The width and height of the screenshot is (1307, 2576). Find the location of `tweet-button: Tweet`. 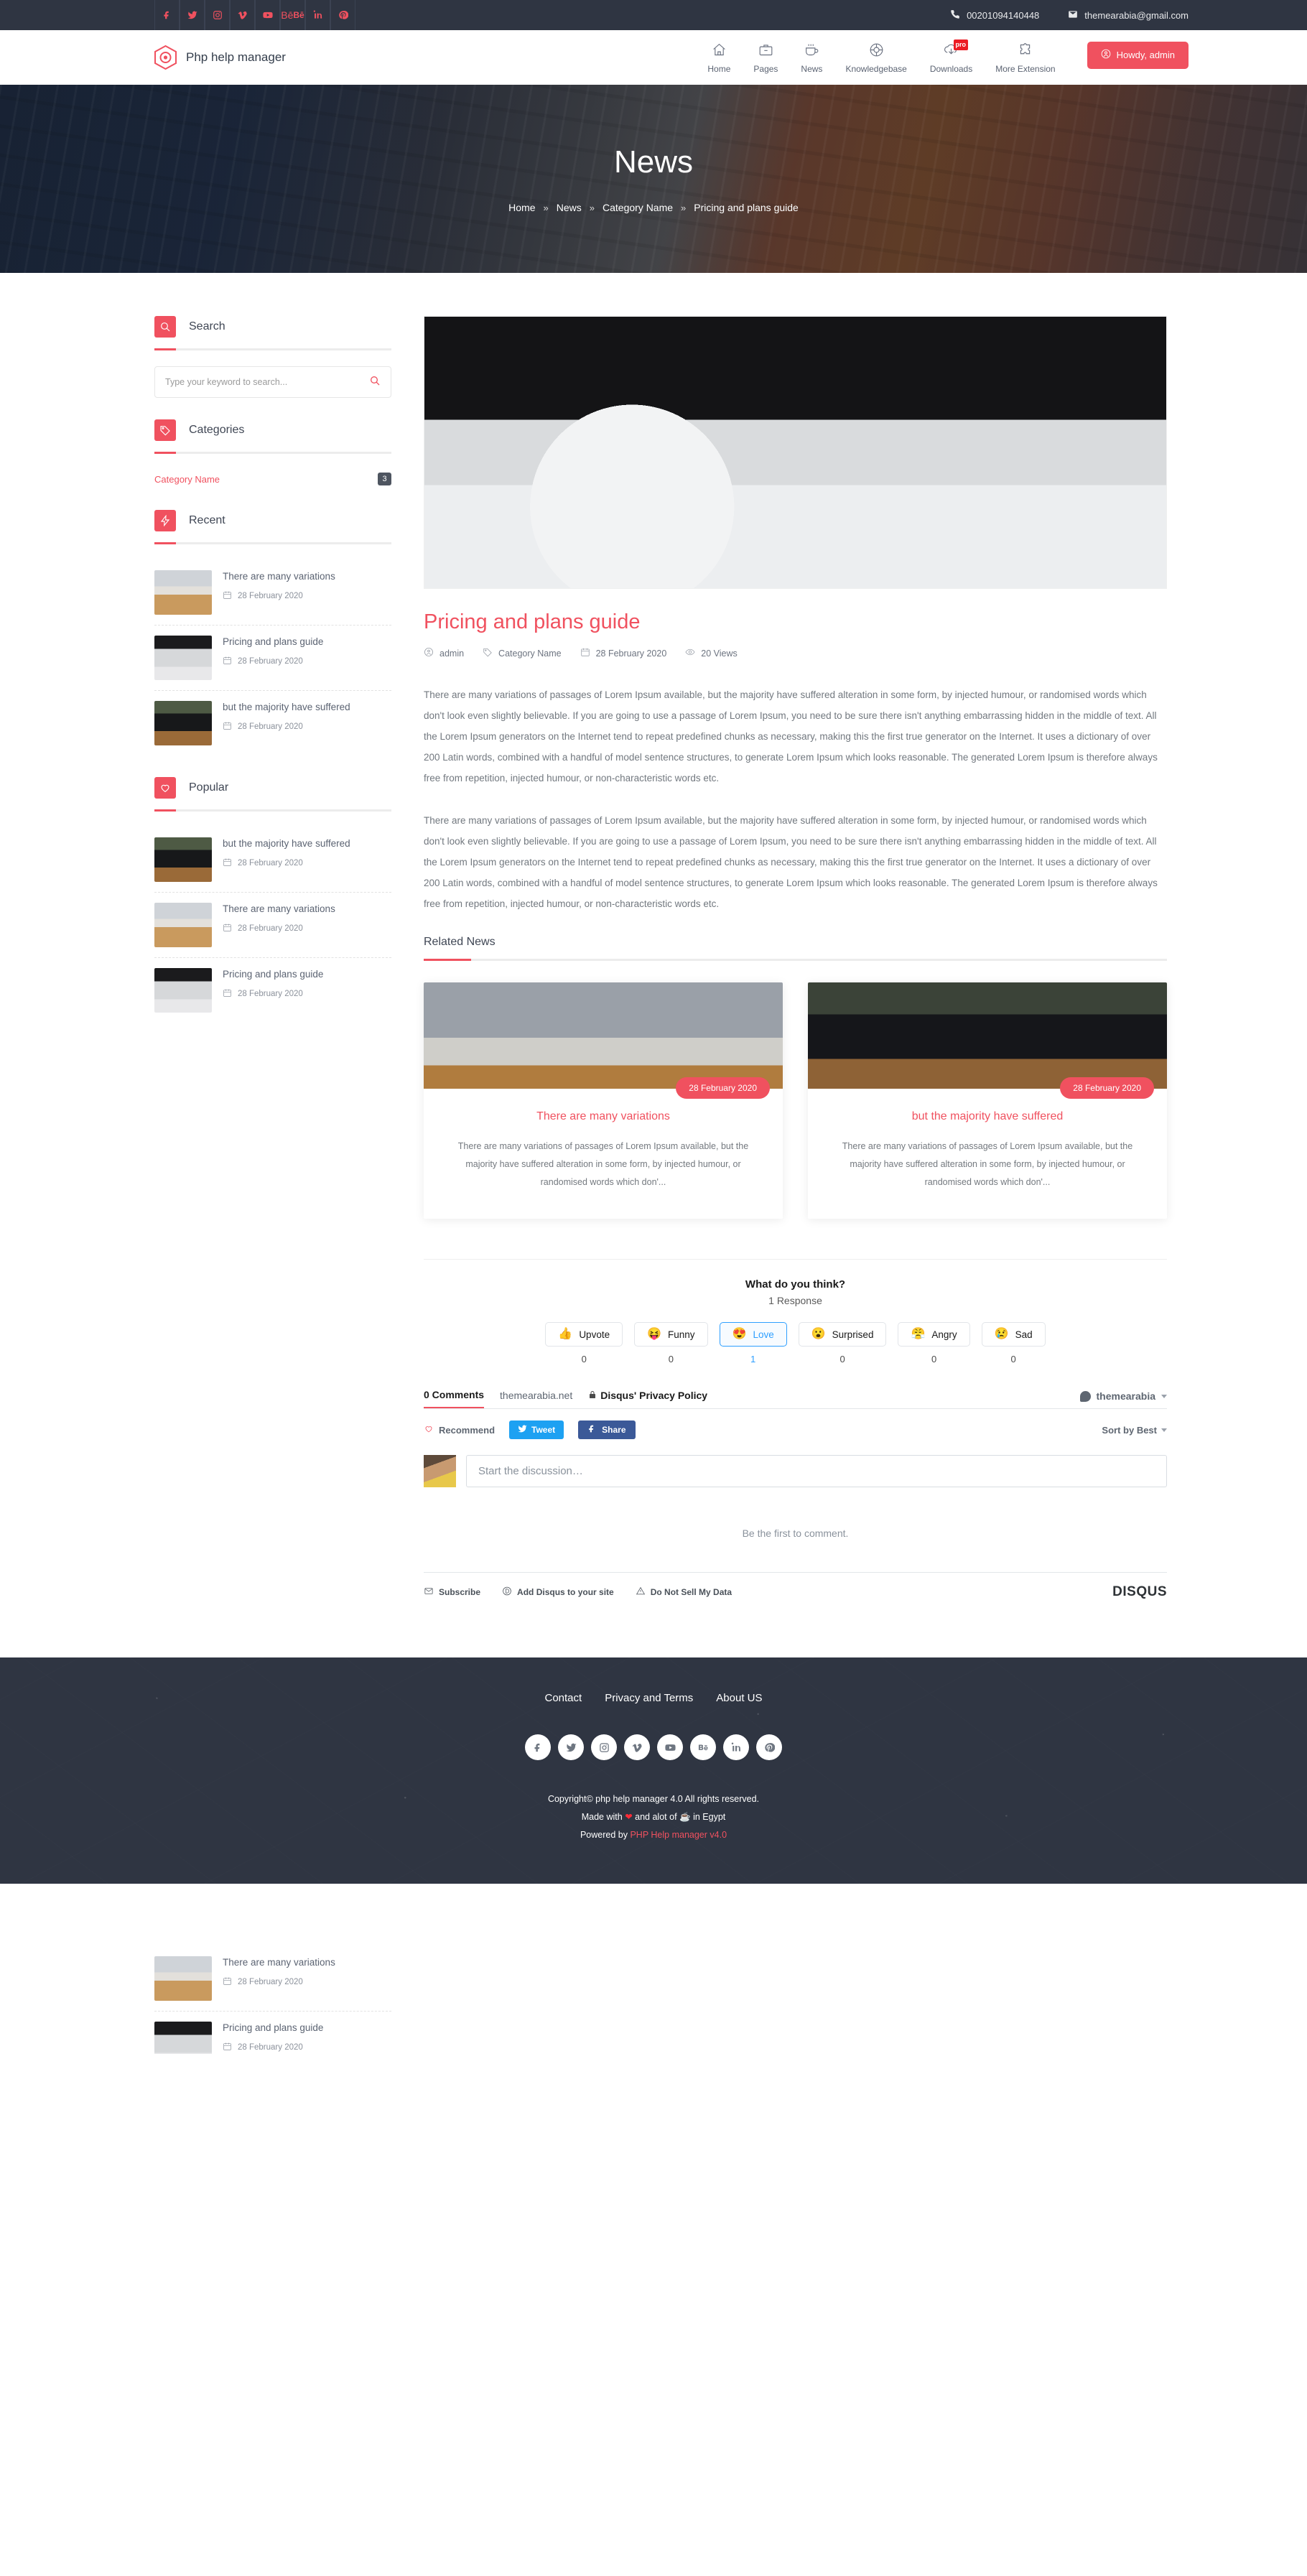

tweet-button: Tweet is located at coordinates (536, 1430).